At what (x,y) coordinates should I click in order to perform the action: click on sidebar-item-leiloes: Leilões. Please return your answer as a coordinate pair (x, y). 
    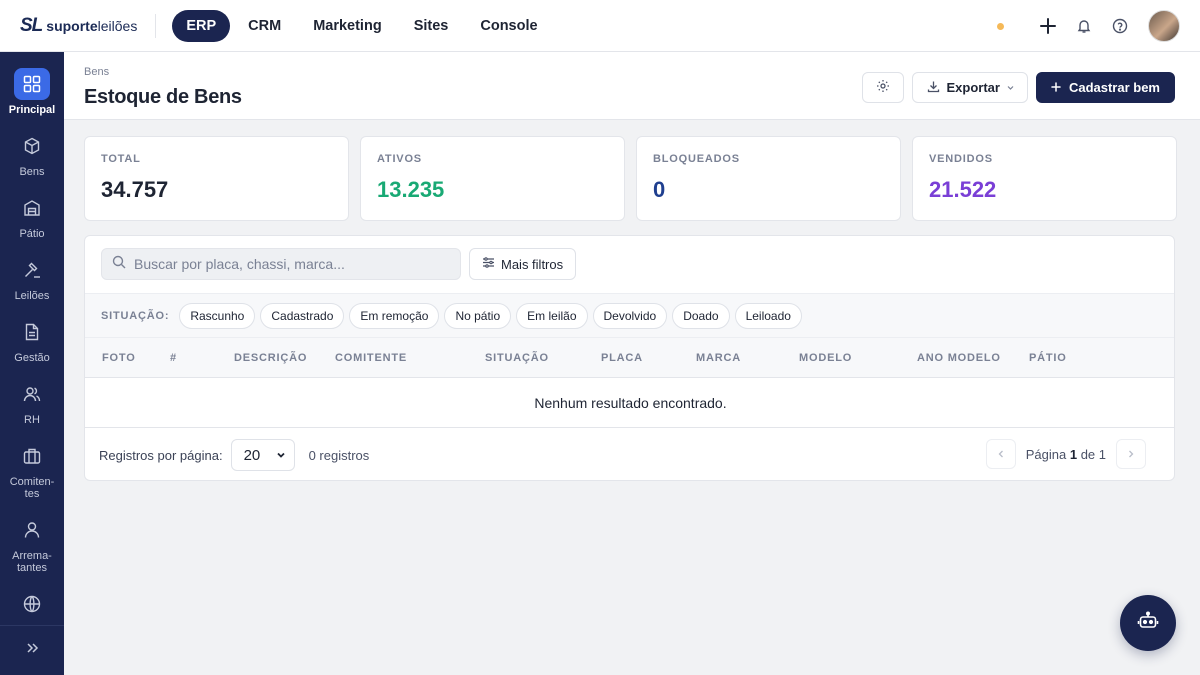
    Looking at the image, I should click on (32, 278).